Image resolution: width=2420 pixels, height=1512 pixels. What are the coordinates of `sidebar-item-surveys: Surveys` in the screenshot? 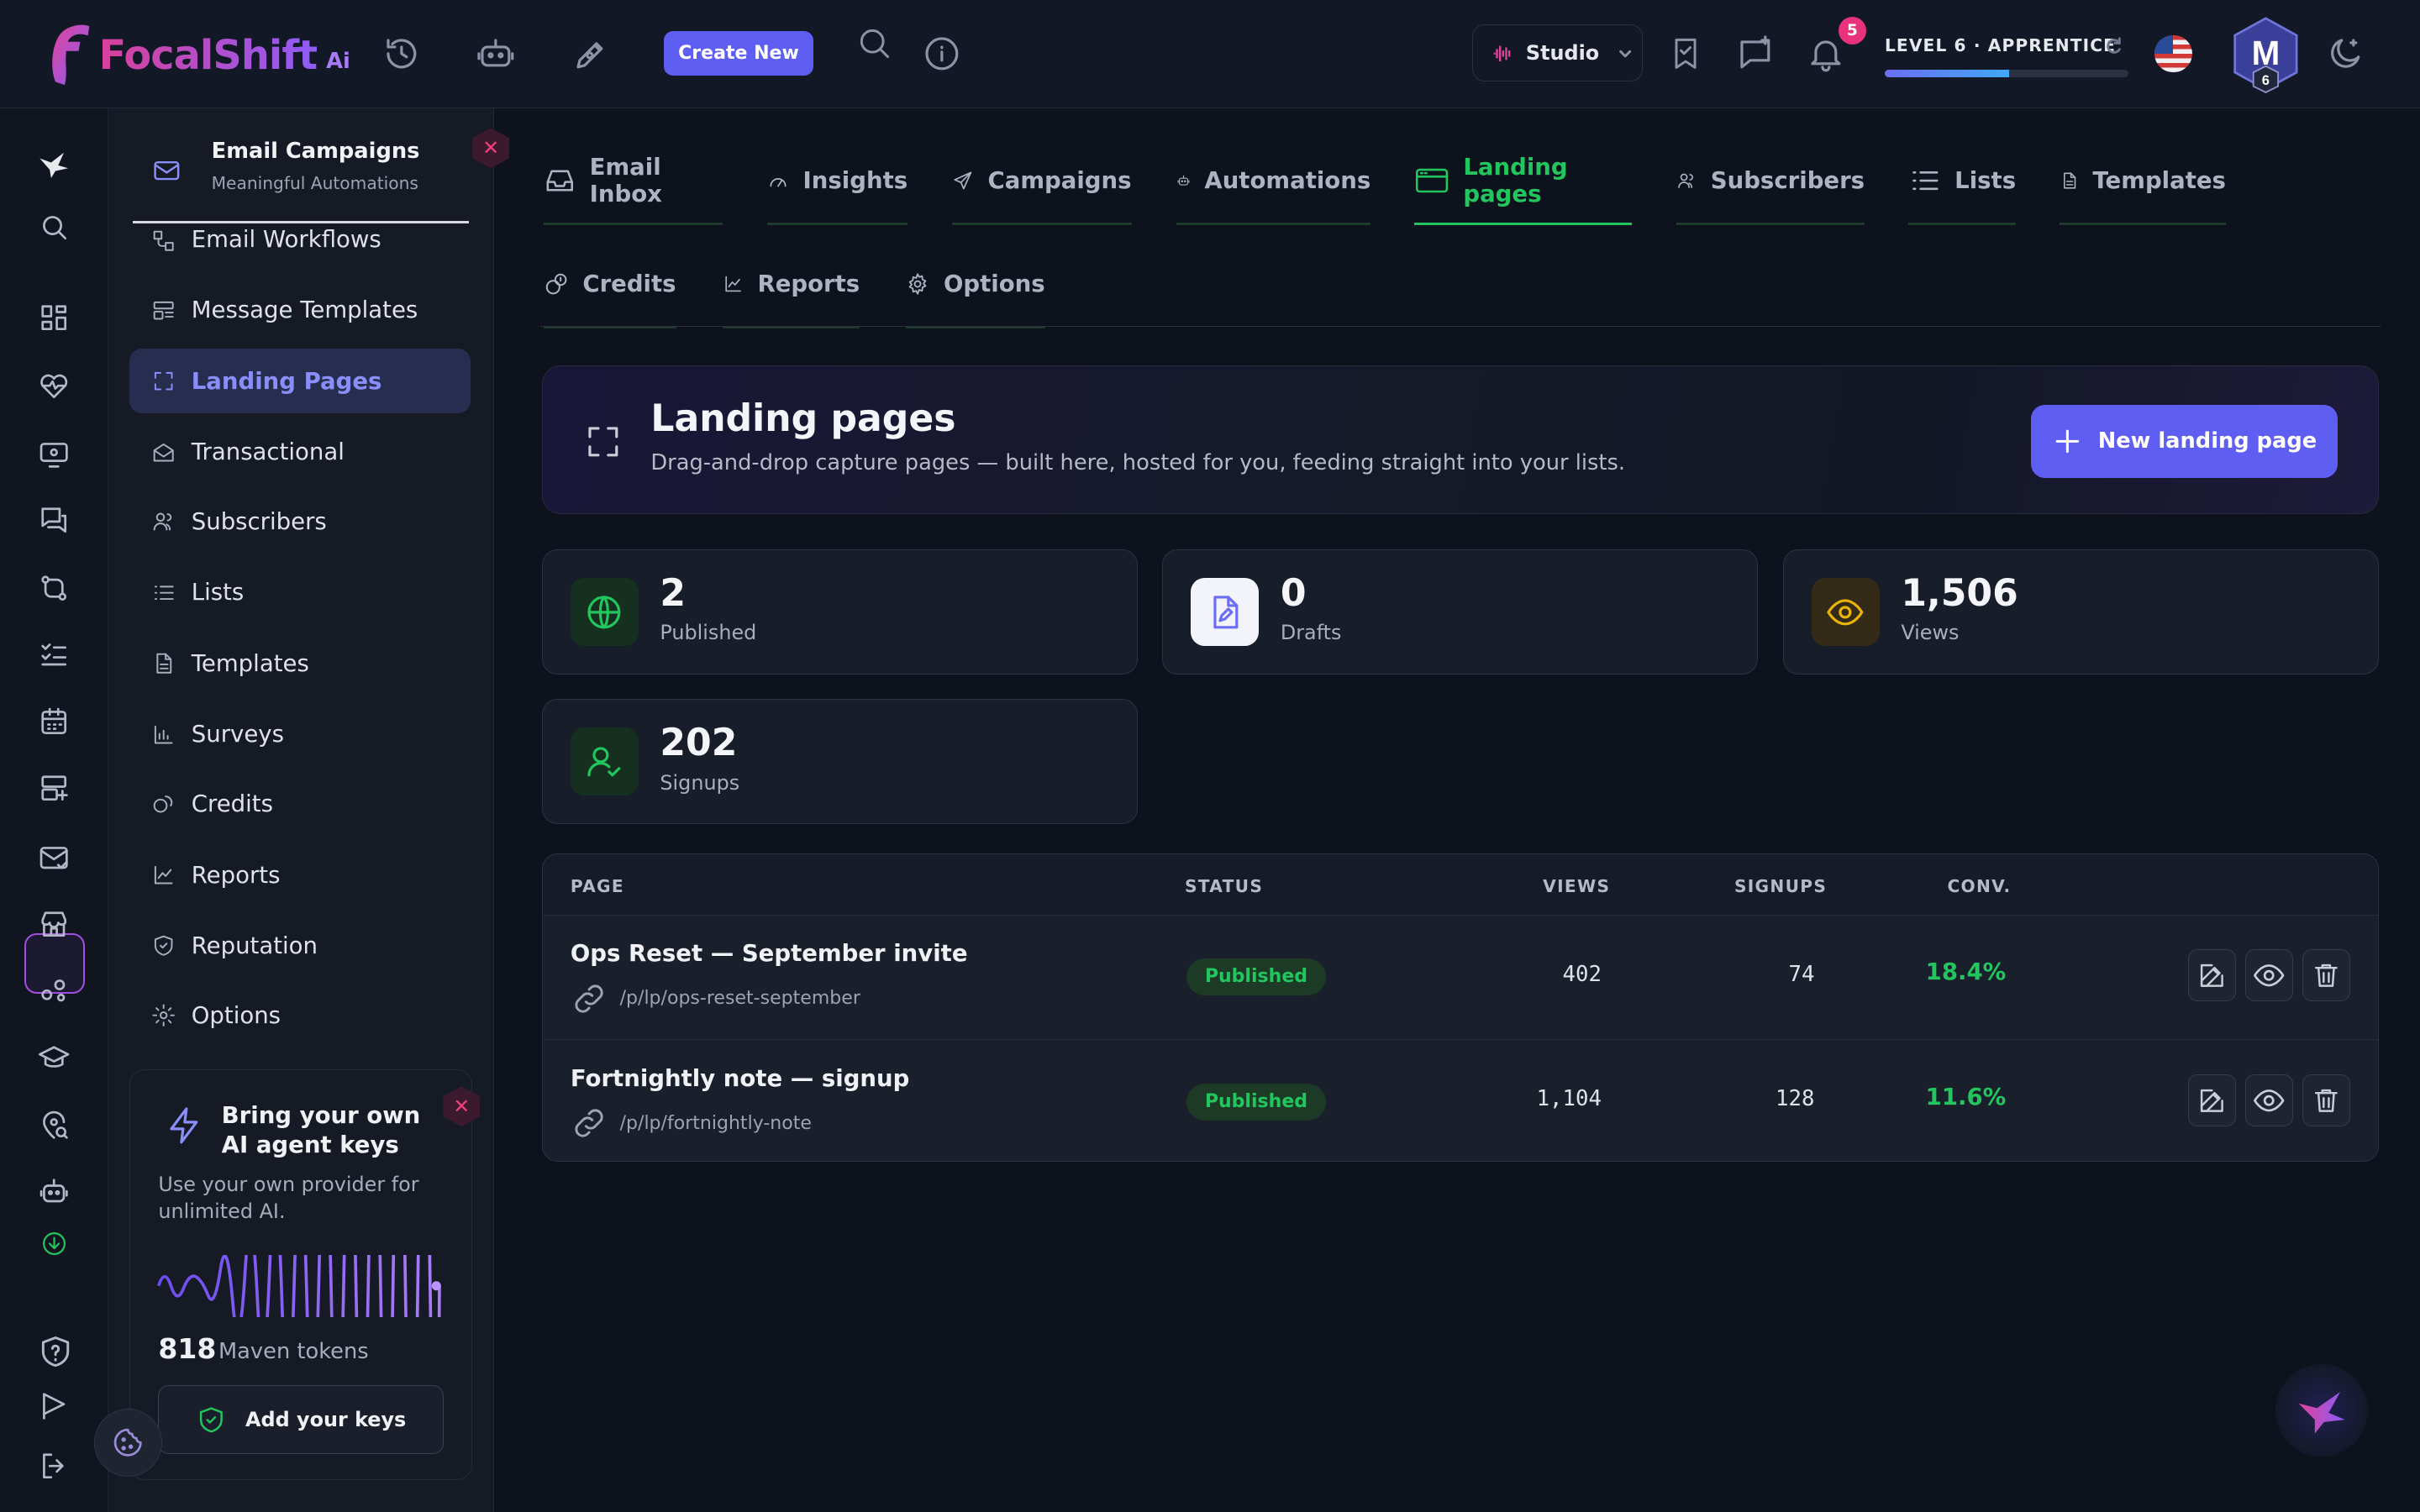 It's located at (300, 734).